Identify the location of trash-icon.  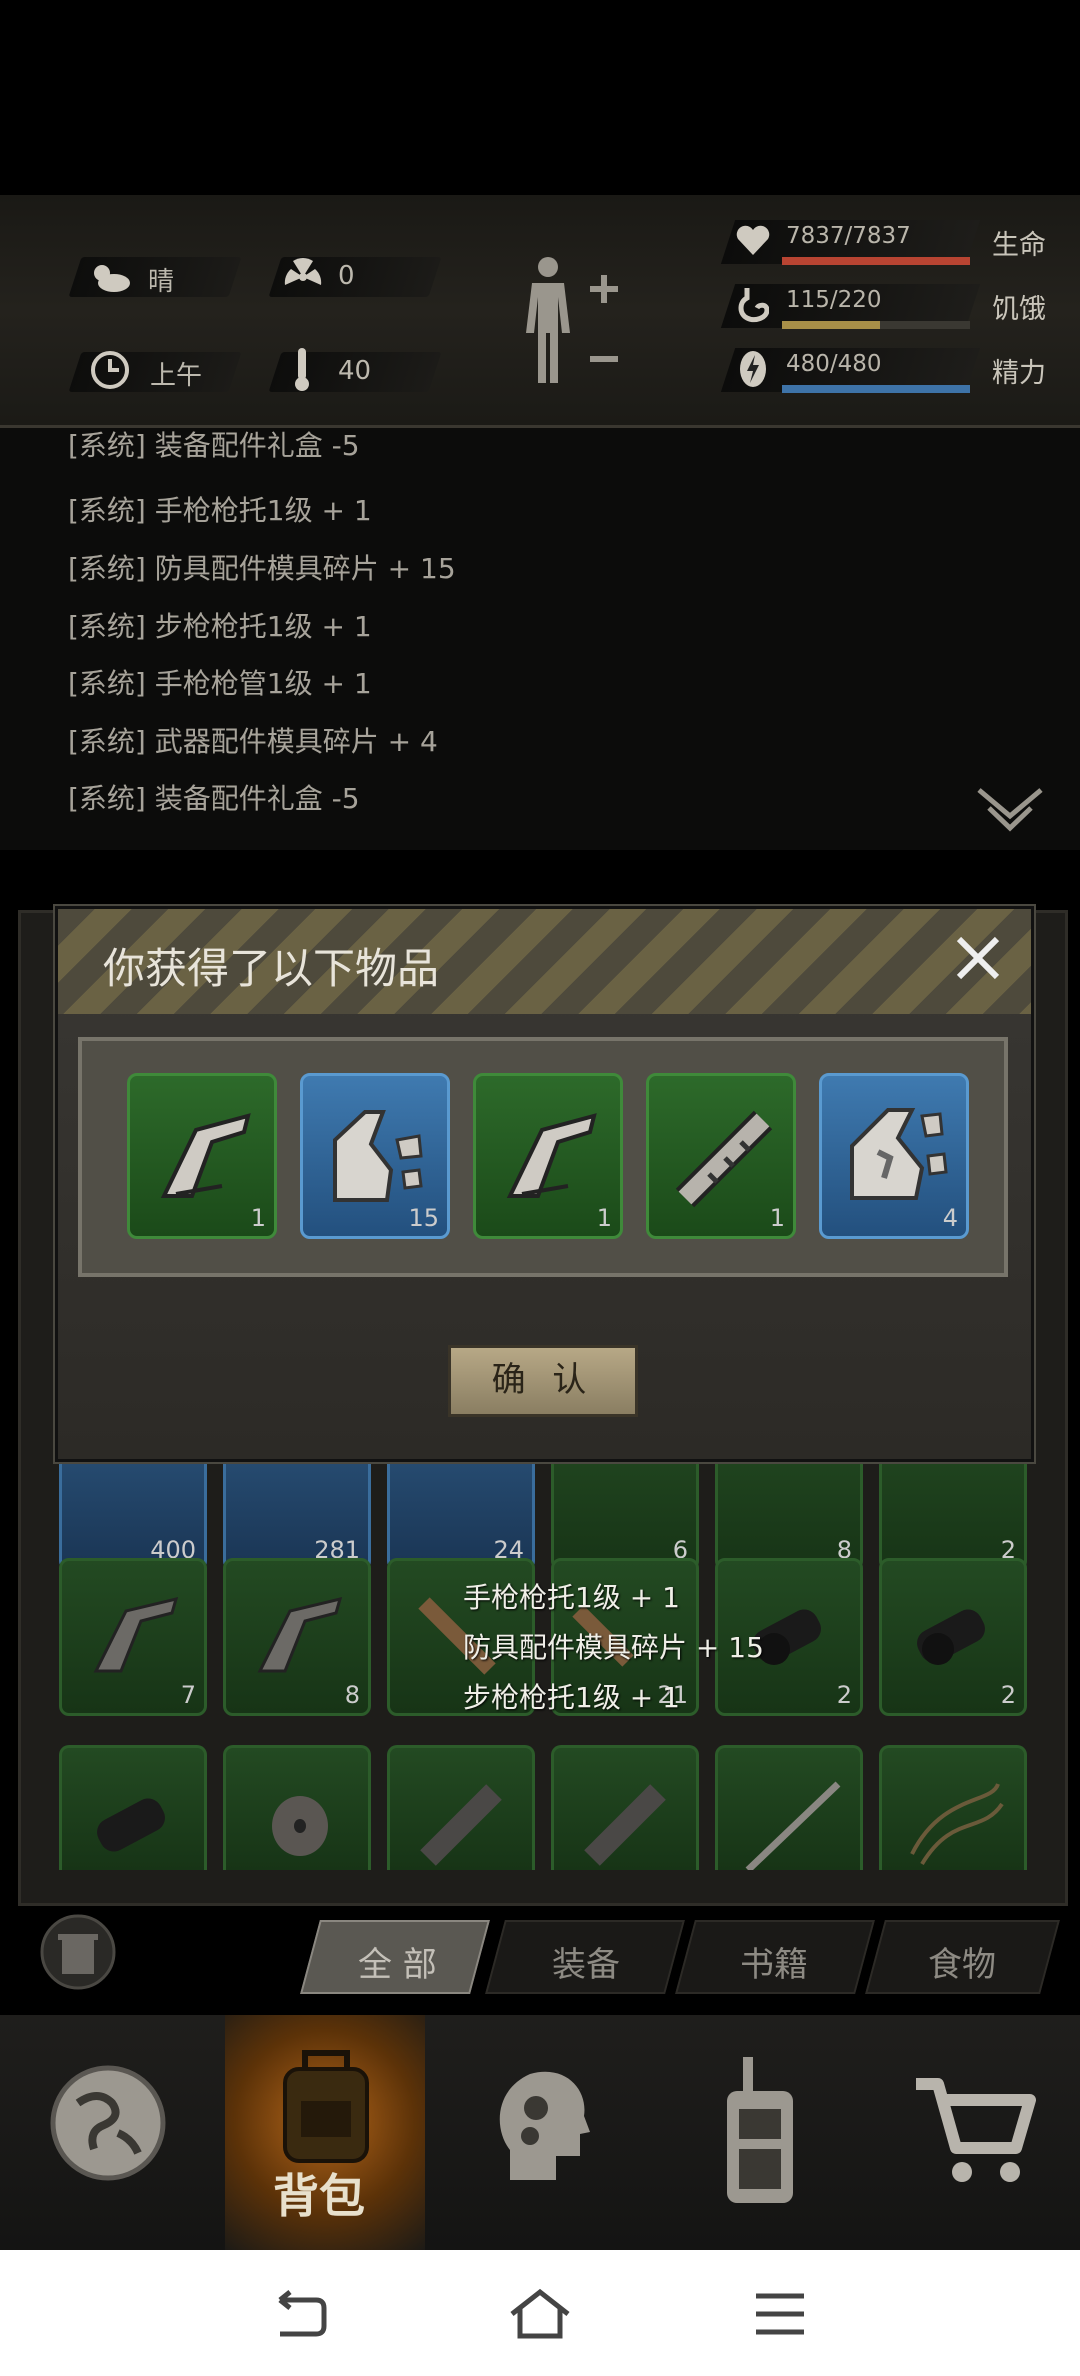
(78, 1952).